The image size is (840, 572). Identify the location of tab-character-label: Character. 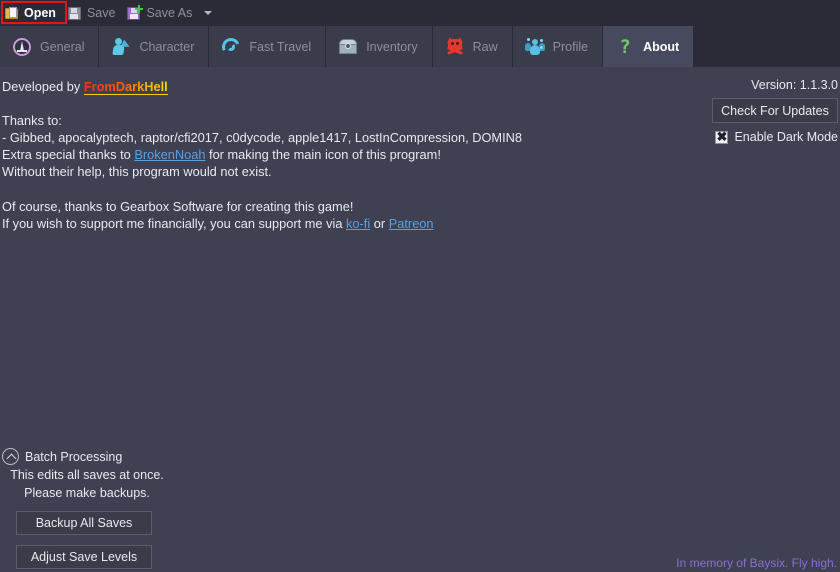
(167, 46).